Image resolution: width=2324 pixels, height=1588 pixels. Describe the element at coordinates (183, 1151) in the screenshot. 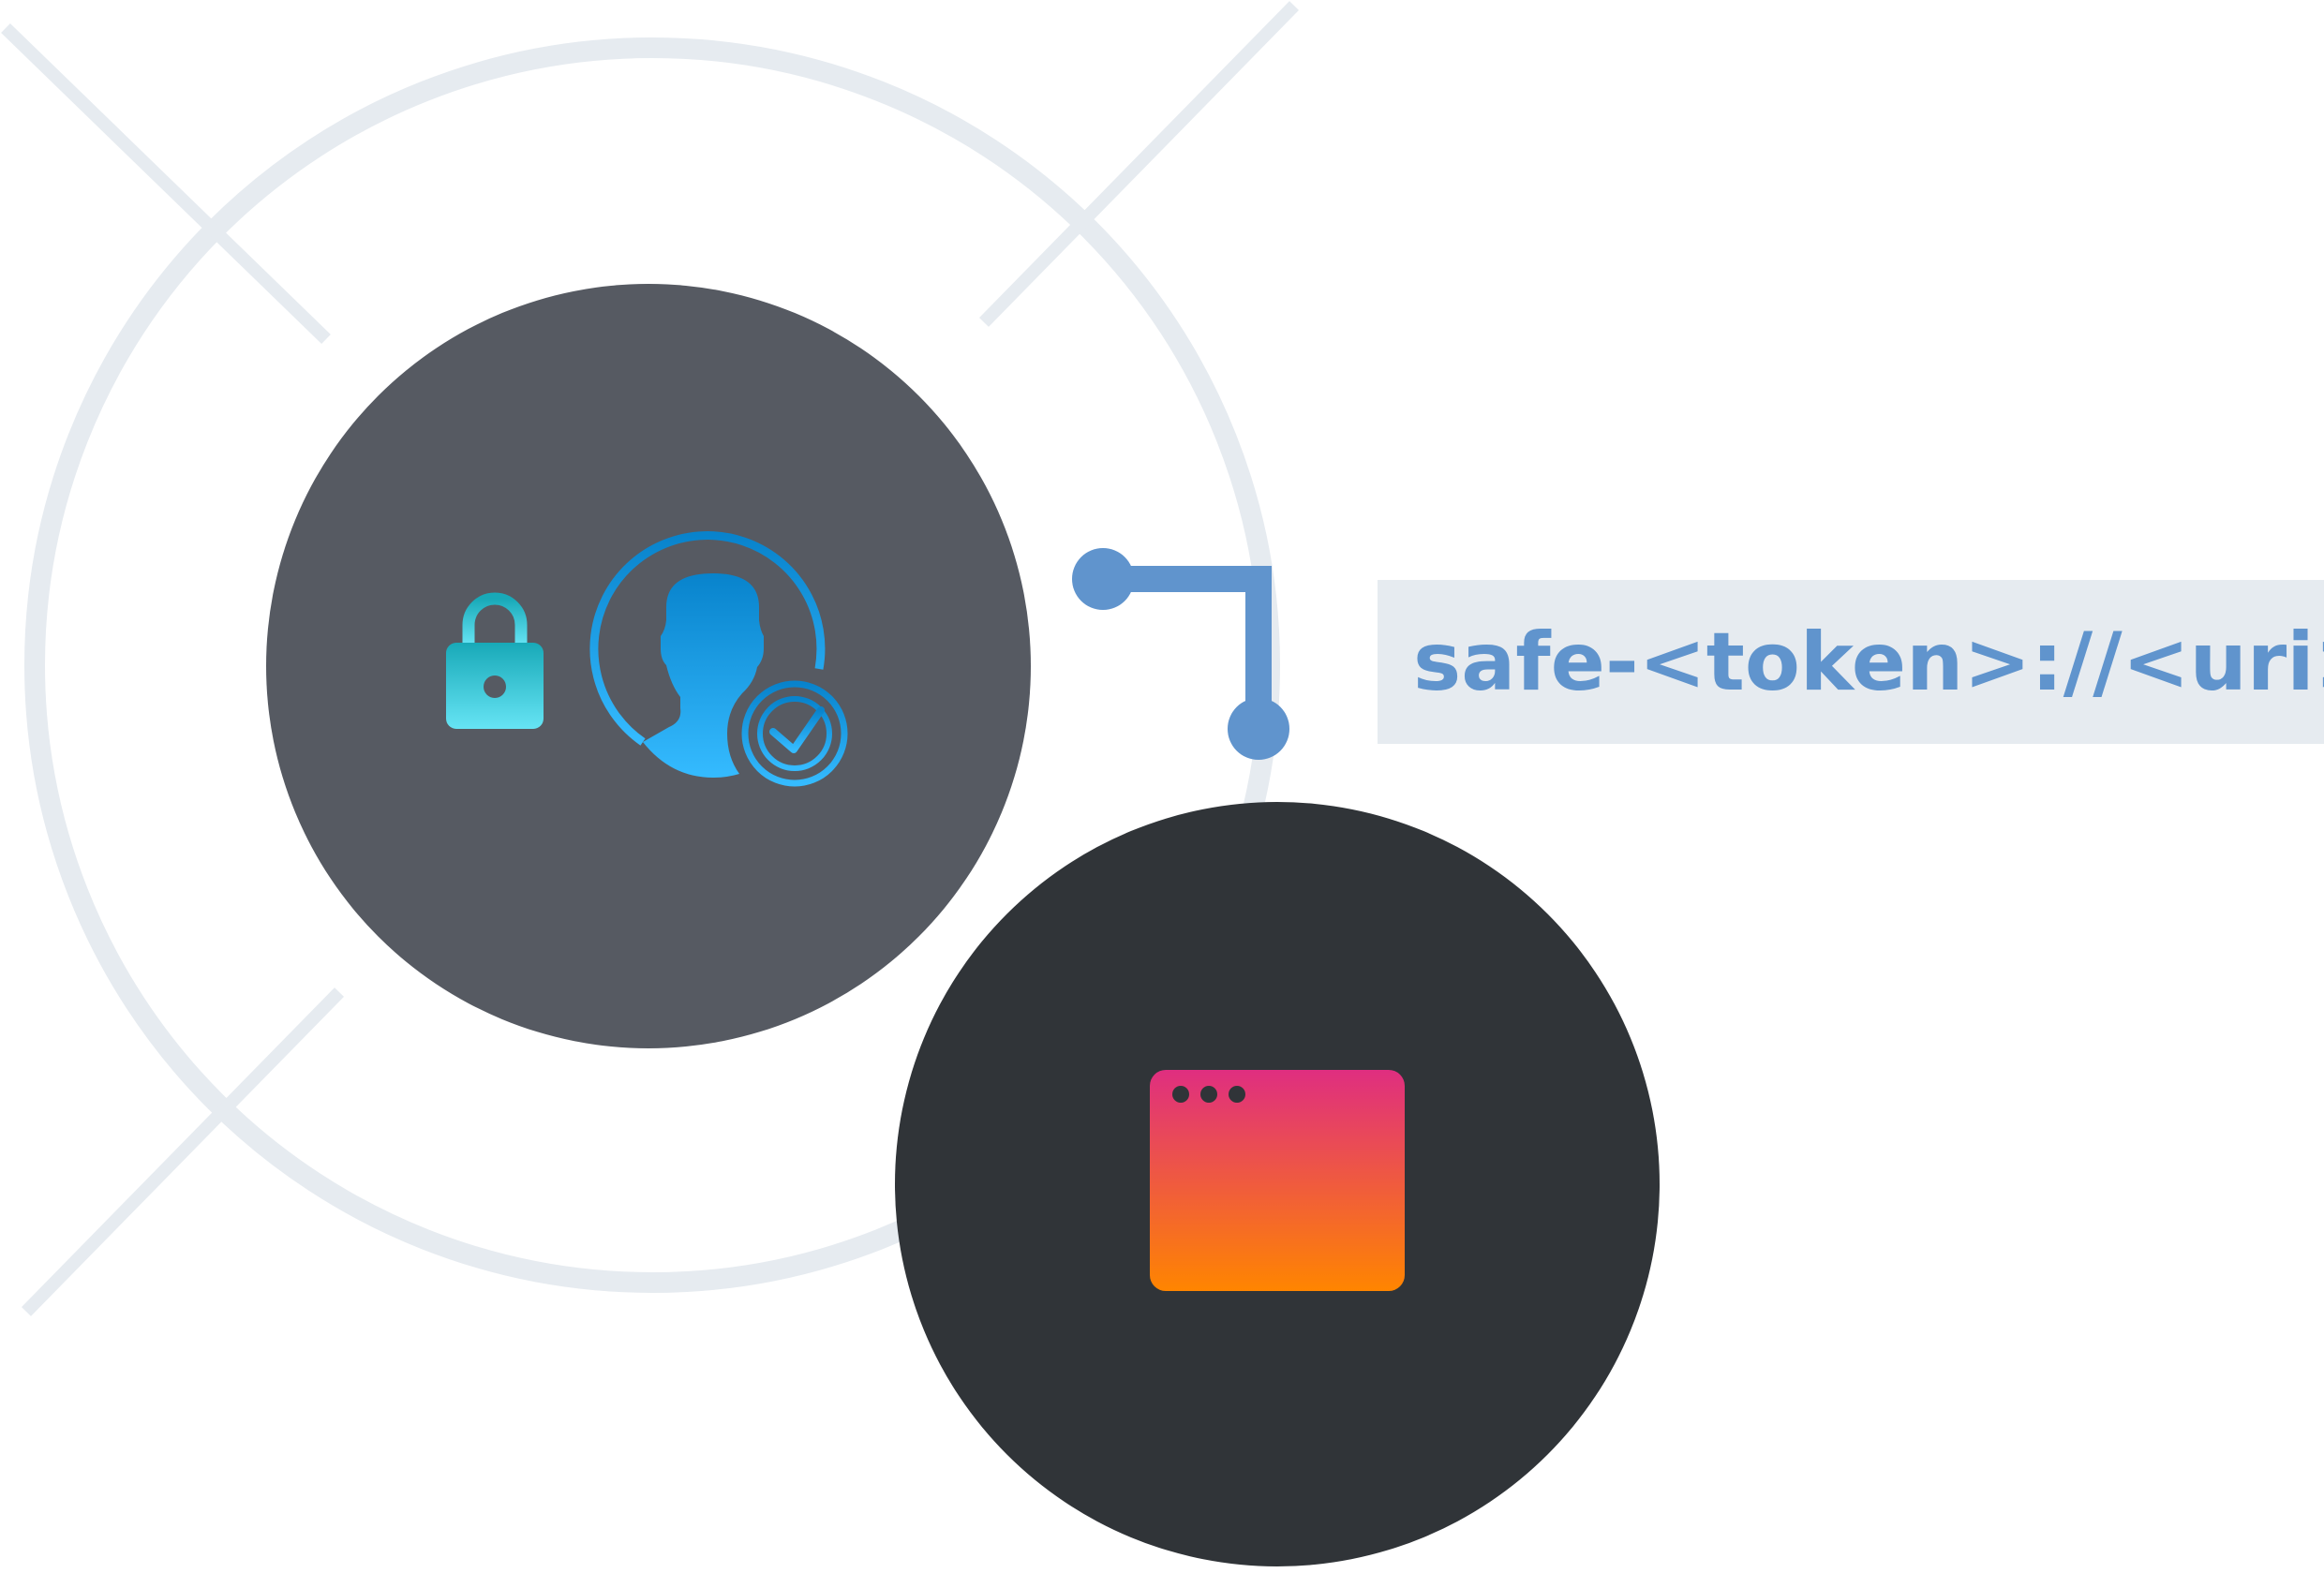

I see `decor-line-bottom-left` at that location.